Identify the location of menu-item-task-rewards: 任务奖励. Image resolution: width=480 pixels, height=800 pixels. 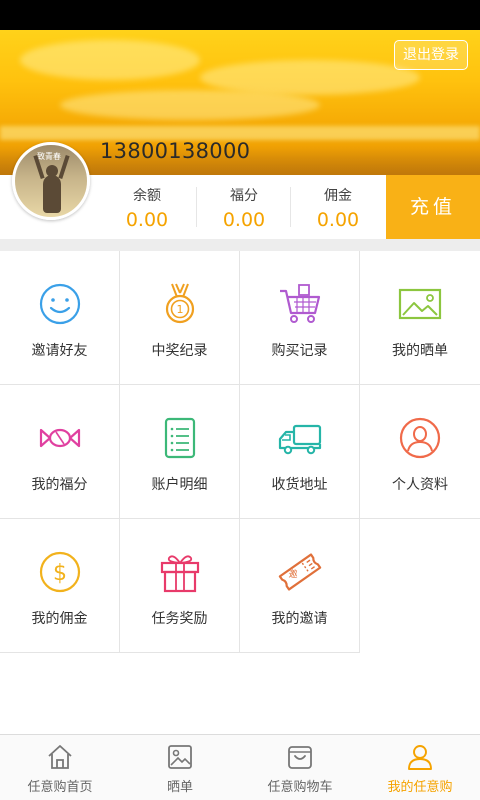
(180, 586).